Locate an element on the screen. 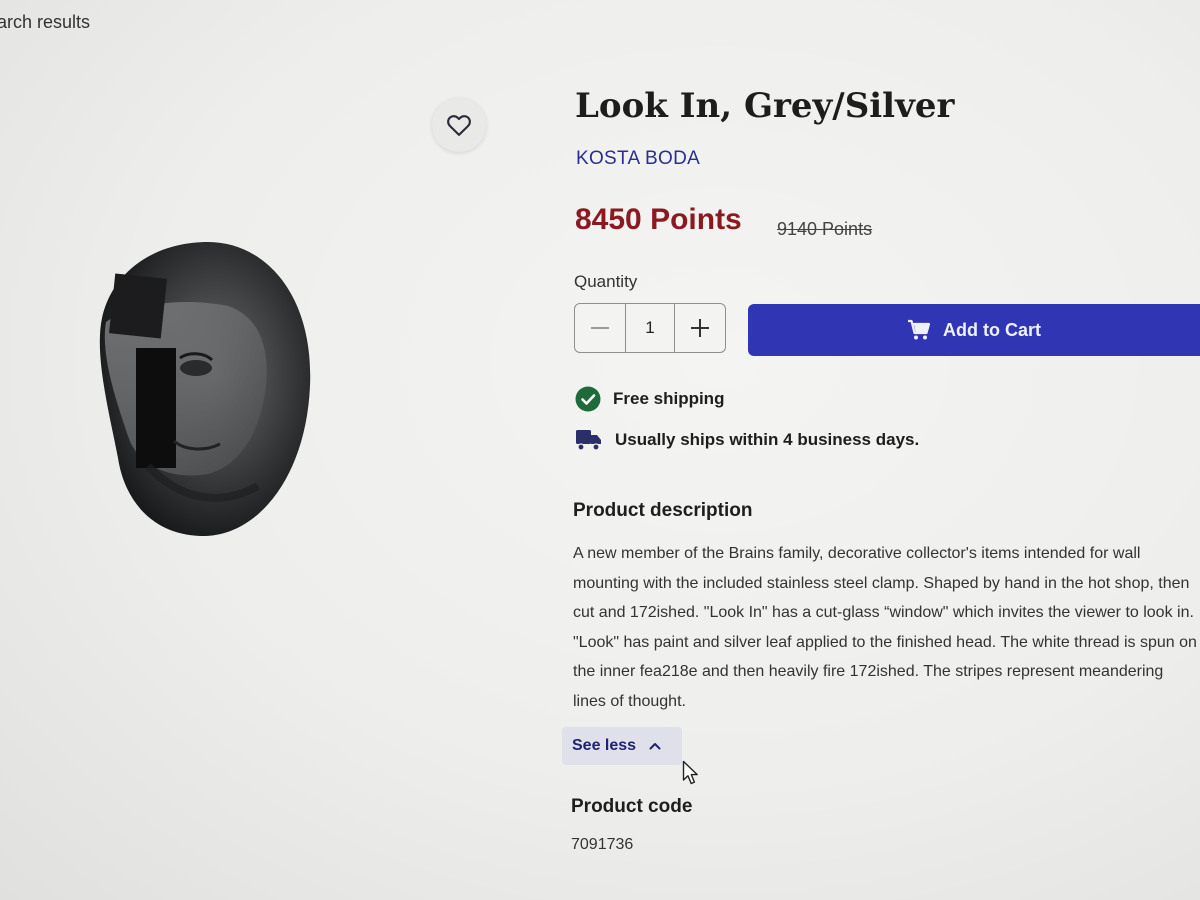 The image size is (1200, 900). truck-icon is located at coordinates (588, 440).